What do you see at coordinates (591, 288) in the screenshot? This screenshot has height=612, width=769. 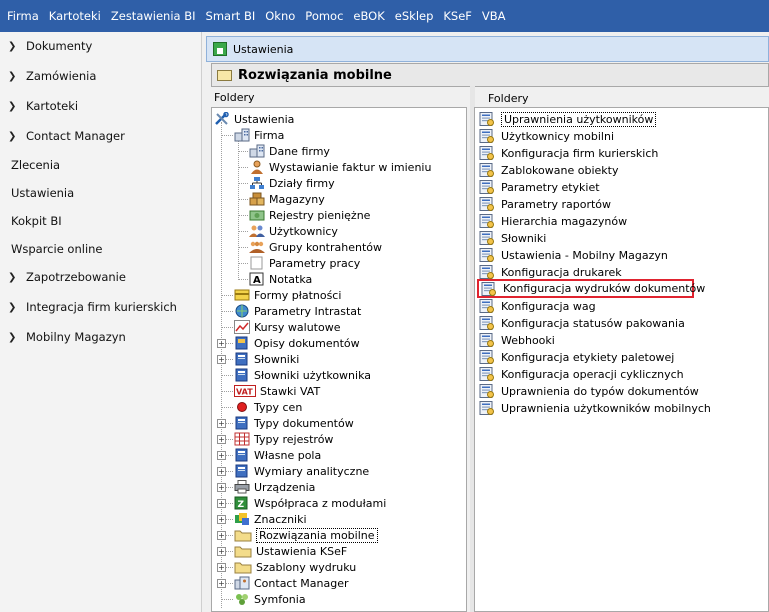 I see `list-item-konfiguracja-wydrukow-dokumentow: Konfiguracja wydruków dokumentów` at bounding box center [591, 288].